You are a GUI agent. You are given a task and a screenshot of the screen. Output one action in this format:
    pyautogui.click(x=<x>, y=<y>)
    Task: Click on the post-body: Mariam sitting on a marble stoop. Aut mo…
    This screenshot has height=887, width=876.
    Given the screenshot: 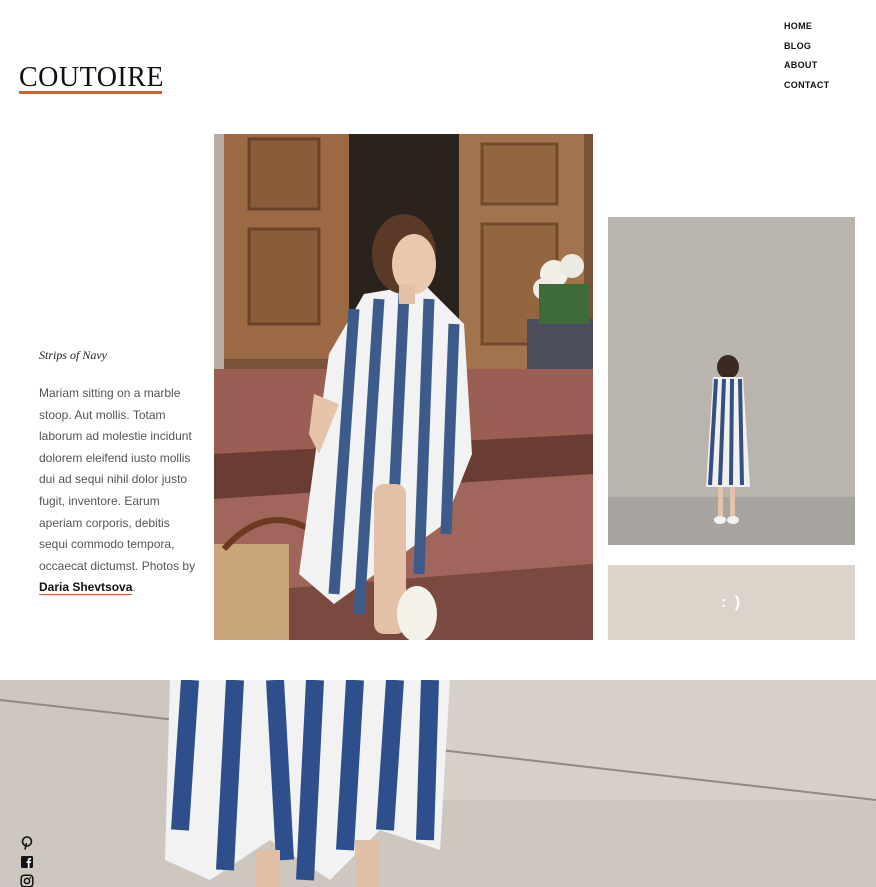 What is the action you would take?
    pyautogui.click(x=119, y=491)
    